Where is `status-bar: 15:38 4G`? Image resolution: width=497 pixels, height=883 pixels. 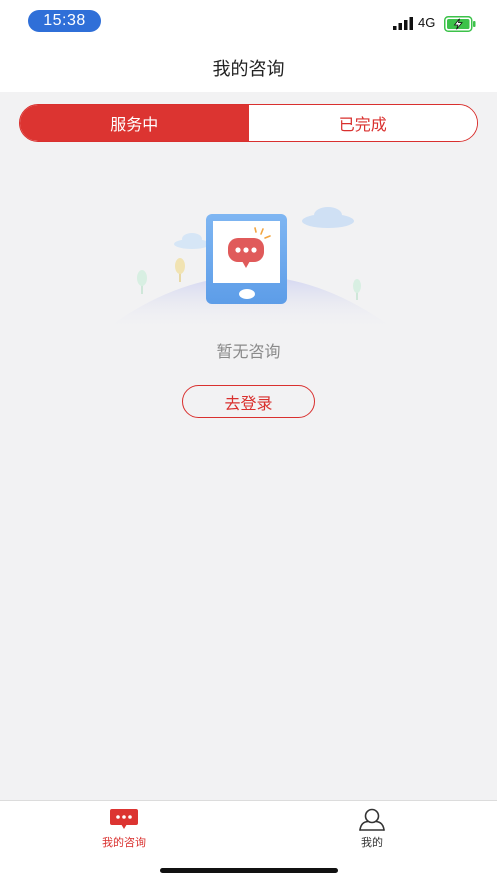 status-bar: 15:38 4G is located at coordinates (248, 22).